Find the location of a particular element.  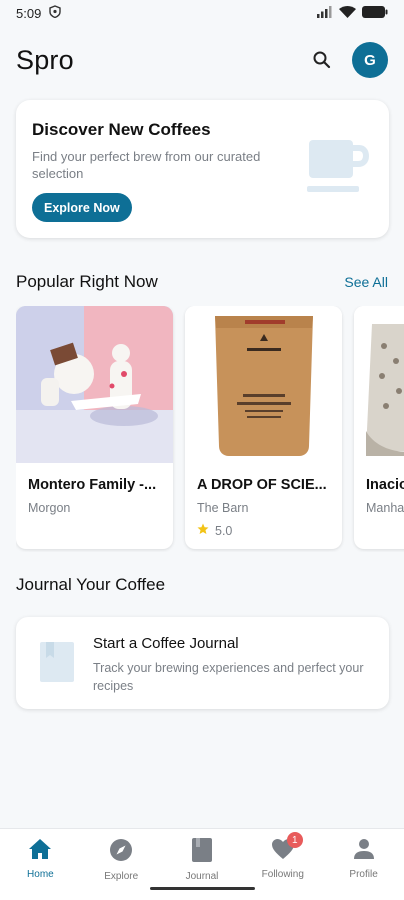

popular-header: Popular Right Now See All is located at coordinates (202, 282).